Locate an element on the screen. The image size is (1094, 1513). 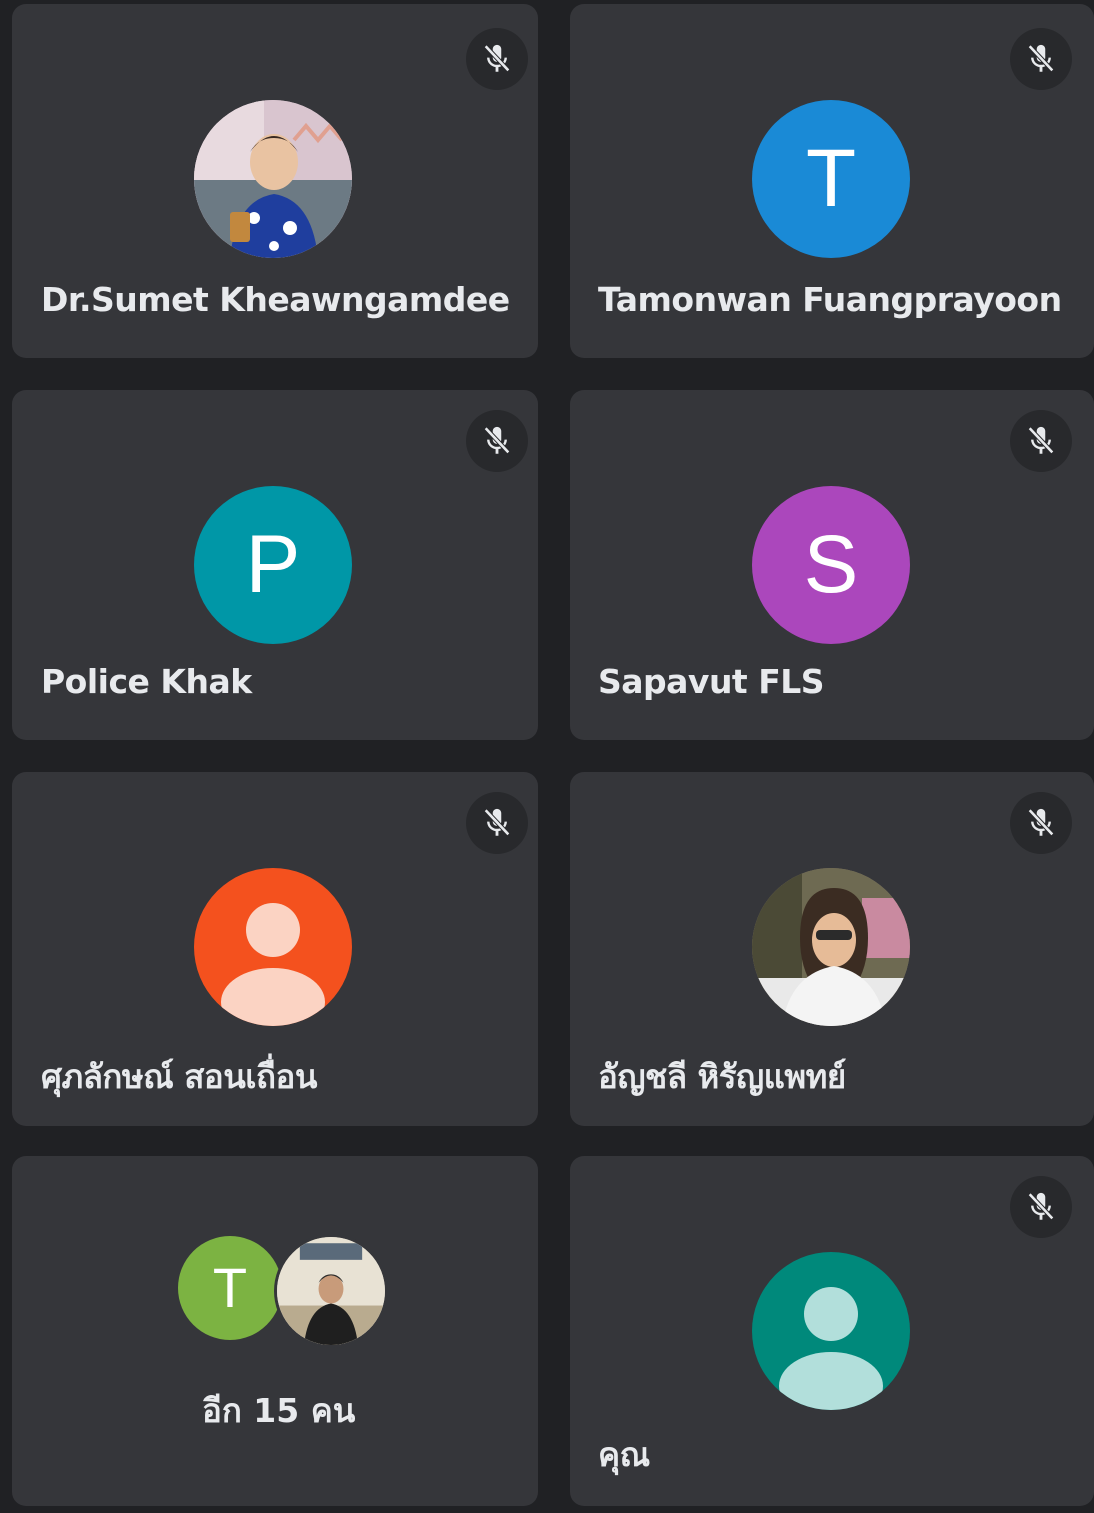
participant-name: Sapavut FLS is located at coordinates (711, 681).